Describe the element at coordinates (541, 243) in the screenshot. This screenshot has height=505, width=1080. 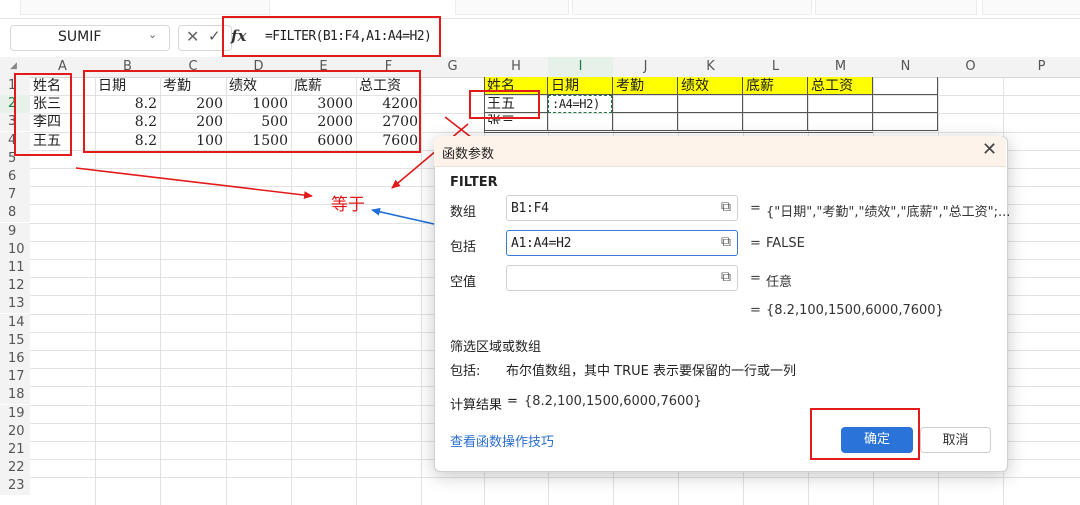
I see `arg-value-1: A1:A4=H2` at that location.